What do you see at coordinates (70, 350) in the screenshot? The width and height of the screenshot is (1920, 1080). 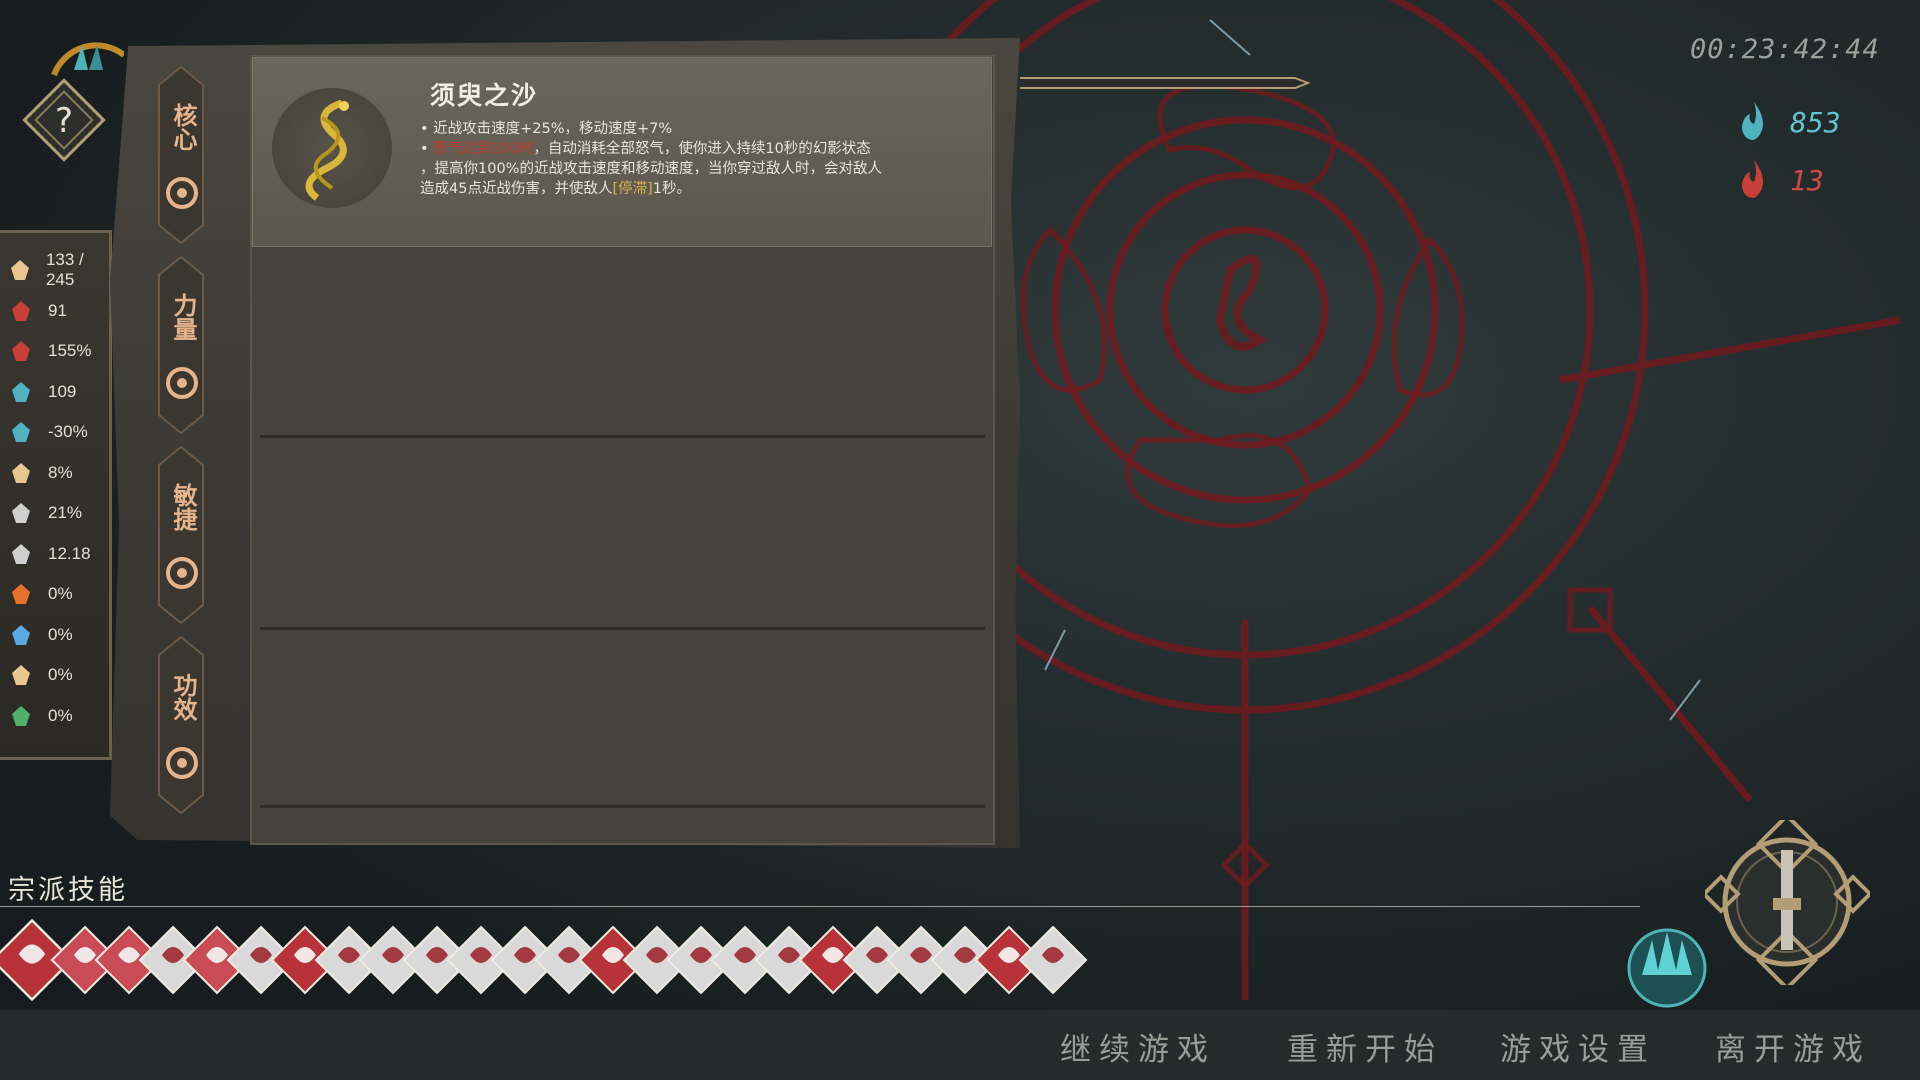 I see `stat-value: 155%` at bounding box center [70, 350].